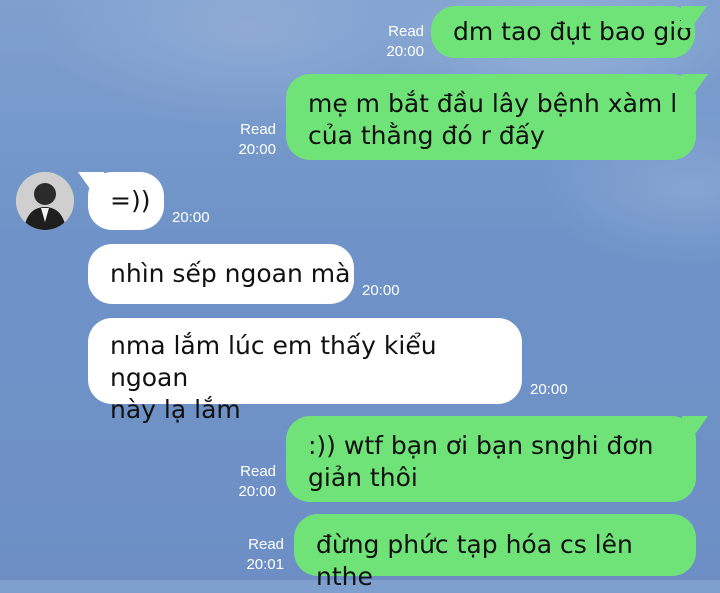  I want to click on contact-avatar, so click(45, 201).